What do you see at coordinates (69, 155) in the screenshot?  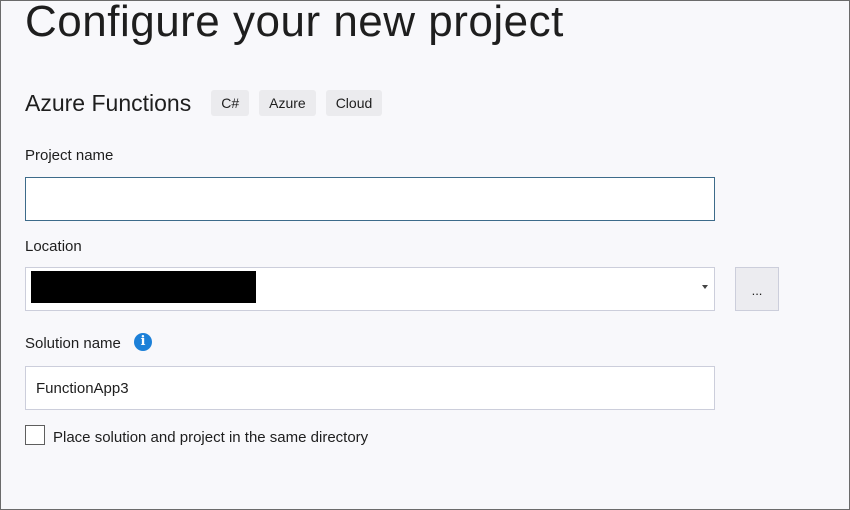 I see `project-name-label: Project name` at bounding box center [69, 155].